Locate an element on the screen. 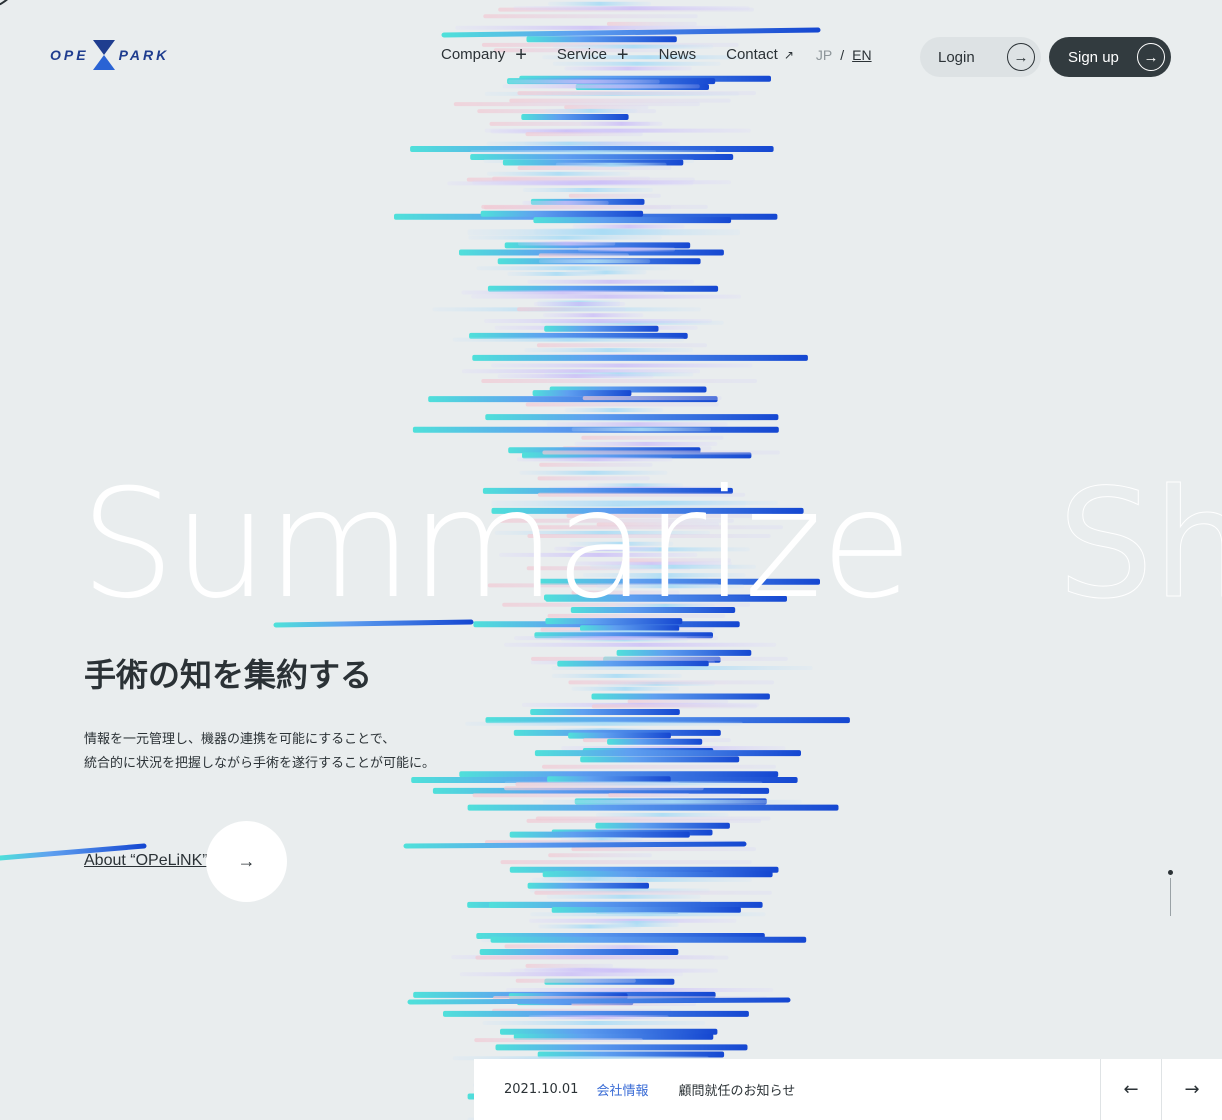  hero-keyword: Summarize is located at coordinates (496, 545).